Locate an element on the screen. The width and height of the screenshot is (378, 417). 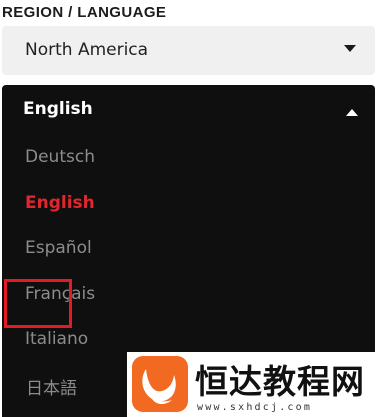
region-language-label: REGION / LANGUAGE is located at coordinates (84, 12).